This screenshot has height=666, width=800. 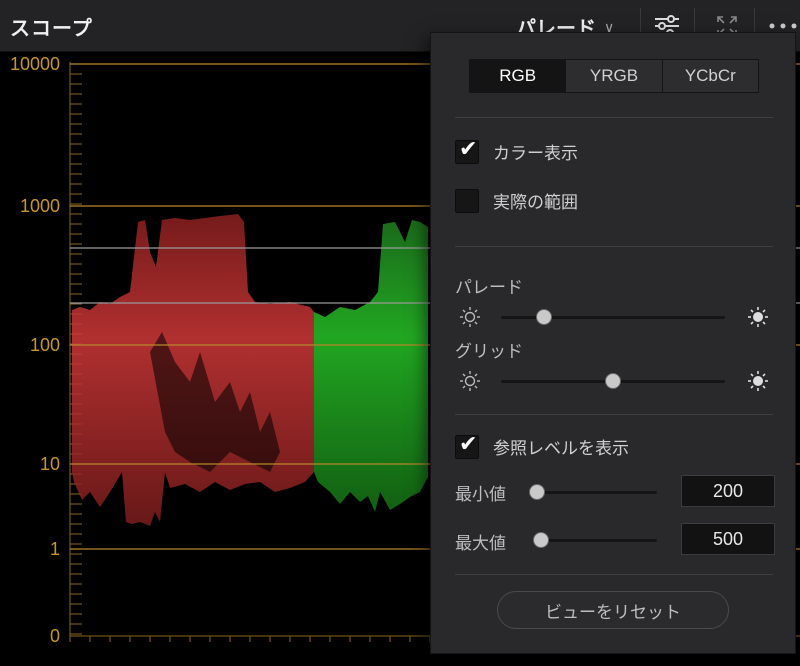 What do you see at coordinates (535, 154) in the screenshot?
I see `show-color-label: カラー表示` at bounding box center [535, 154].